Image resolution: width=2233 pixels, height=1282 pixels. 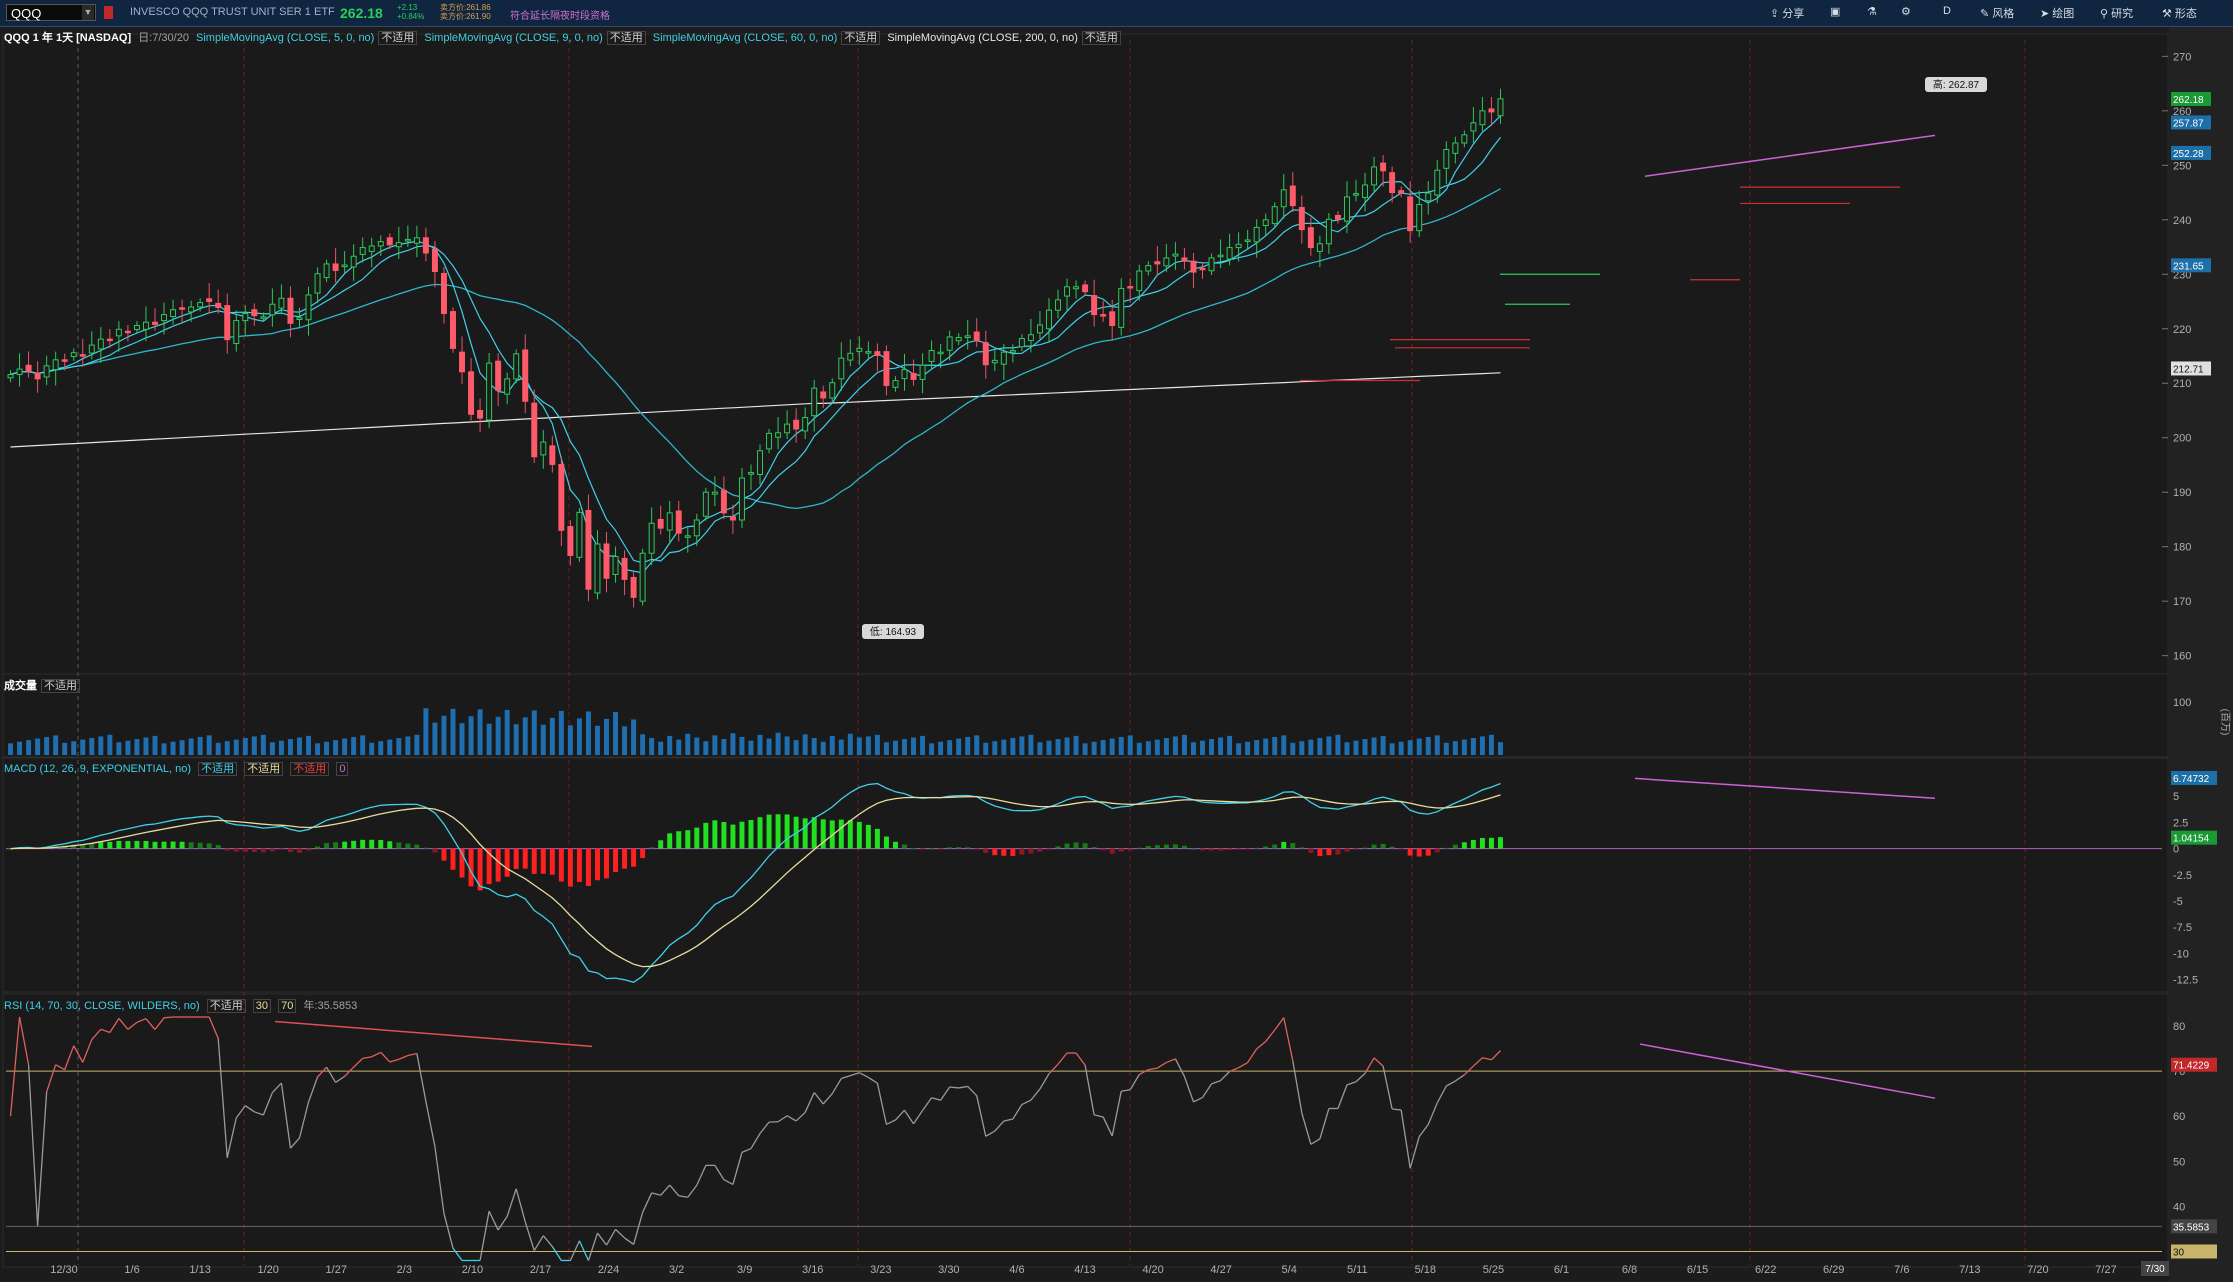 What do you see at coordinates (2188, 123) in the screenshot?
I see `price-tag-text-1: 257.87` at bounding box center [2188, 123].